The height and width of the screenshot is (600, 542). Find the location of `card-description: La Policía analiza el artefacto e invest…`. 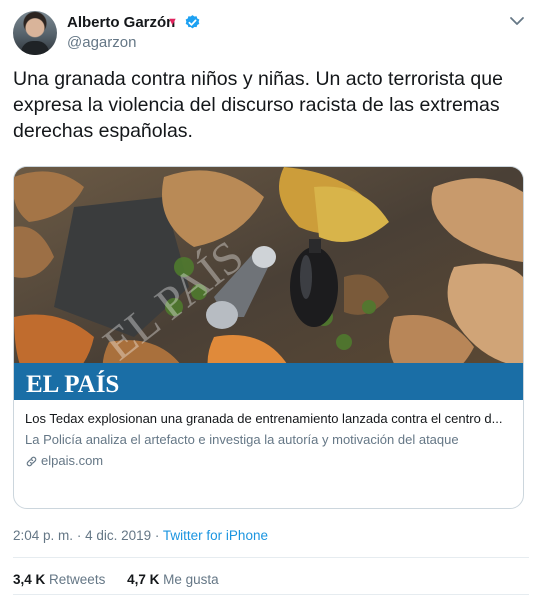

card-description: La Policía analiza el artefacto e invest… is located at coordinates (242, 439).